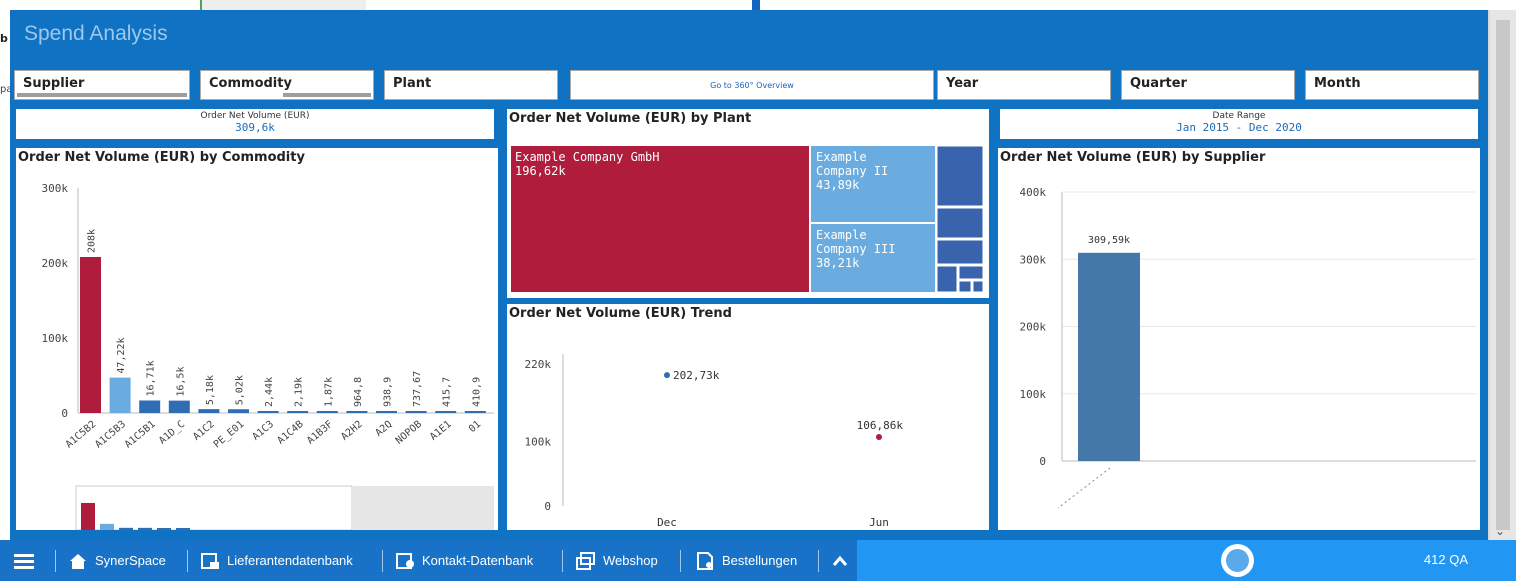 The height and width of the screenshot is (581, 1516). Describe the element at coordinates (476, 392) in the screenshot. I see `bar-data-label: 410,9` at that location.